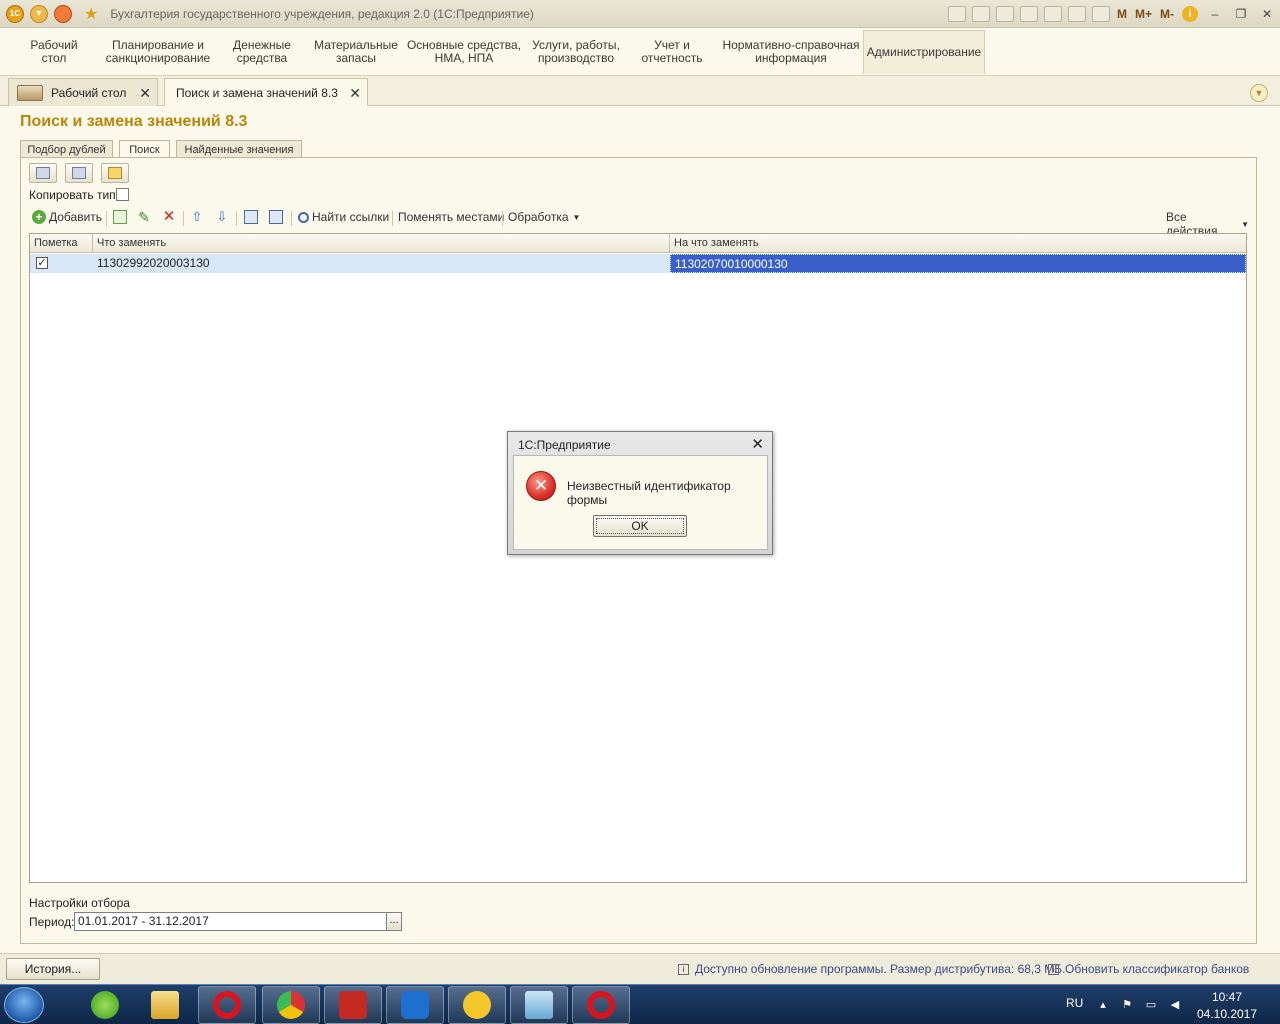 This screenshot has width=1280, height=1024. What do you see at coordinates (83, 92) in the screenshot?
I see `tab-desktop: Рабочий стол ✕` at bounding box center [83, 92].